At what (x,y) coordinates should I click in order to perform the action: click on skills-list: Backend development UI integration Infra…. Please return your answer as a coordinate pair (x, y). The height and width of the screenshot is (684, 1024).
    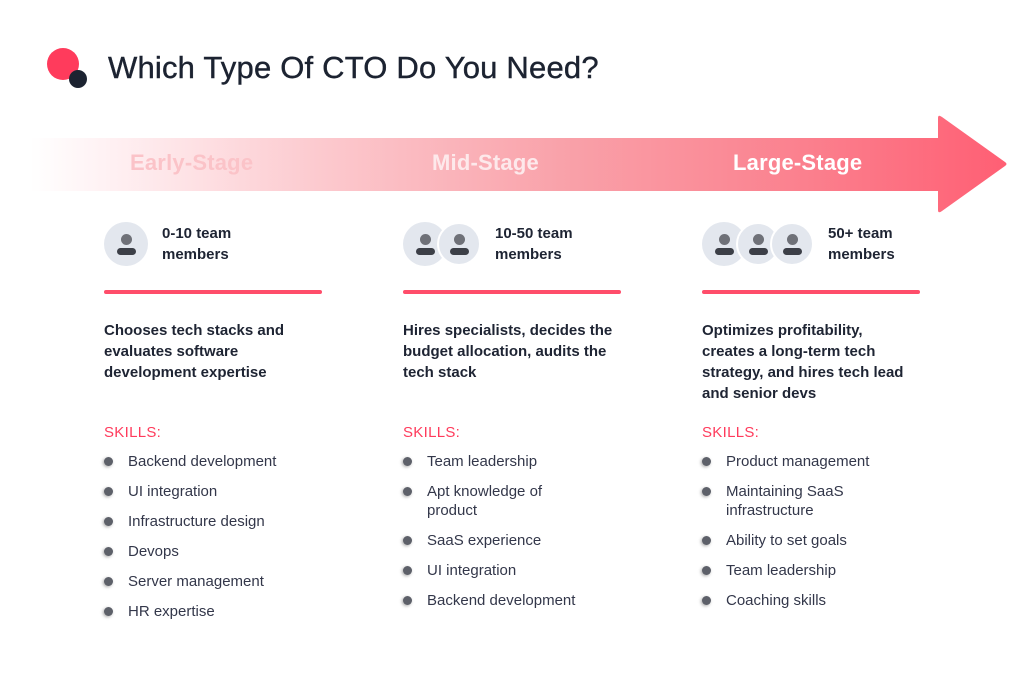
    Looking at the image, I should click on (219, 536).